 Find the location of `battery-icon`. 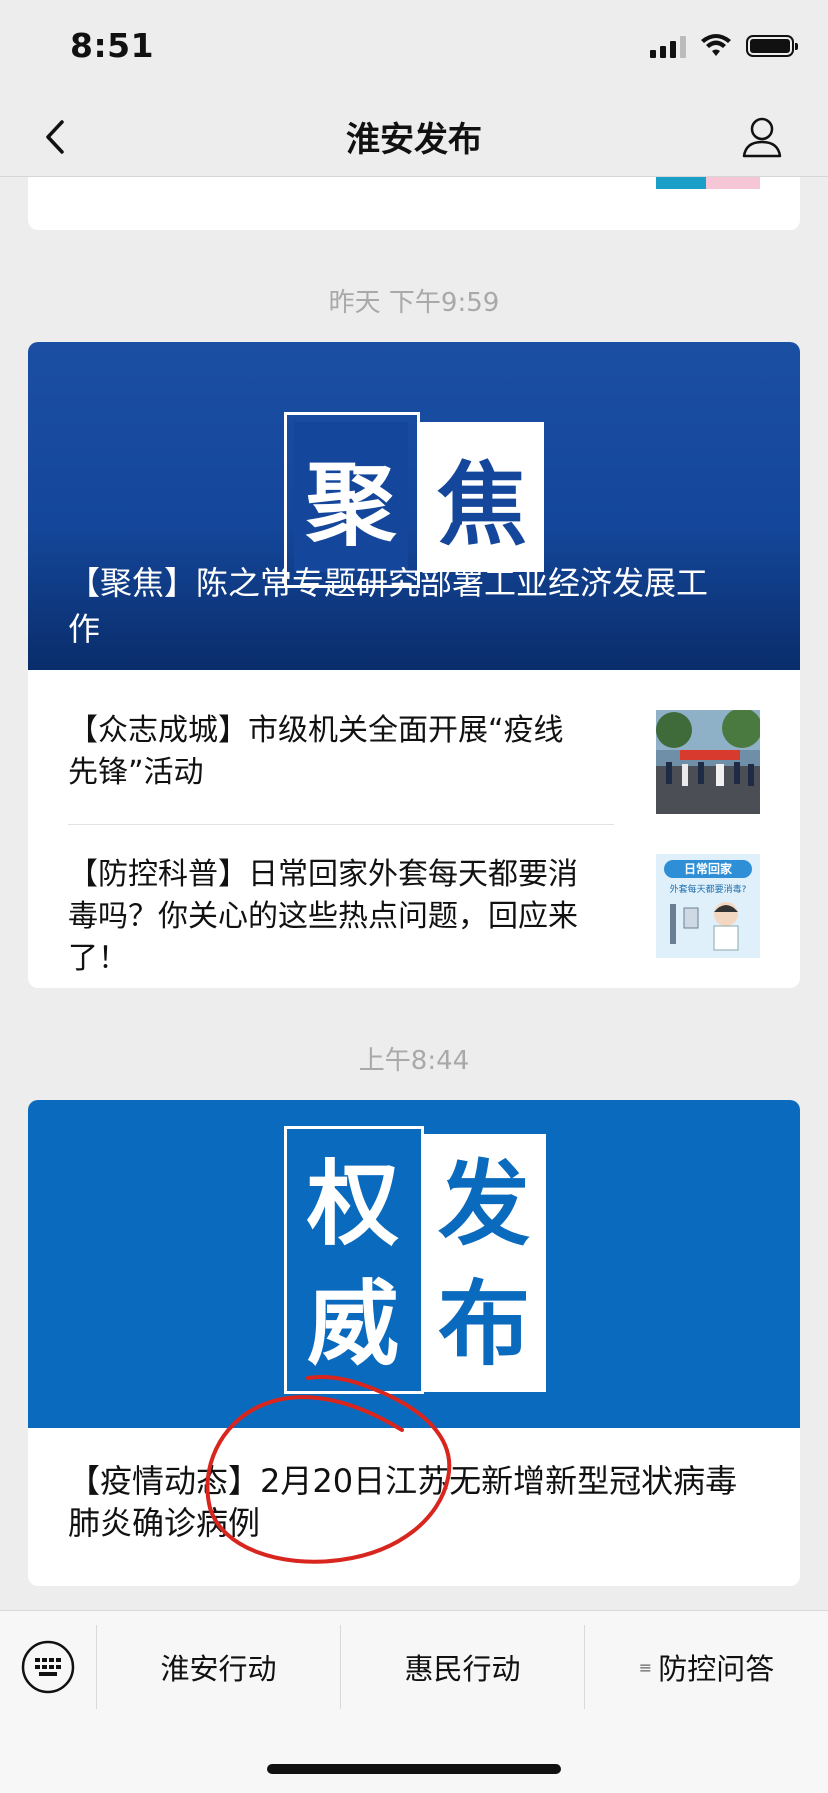

battery-icon is located at coordinates (772, 46).